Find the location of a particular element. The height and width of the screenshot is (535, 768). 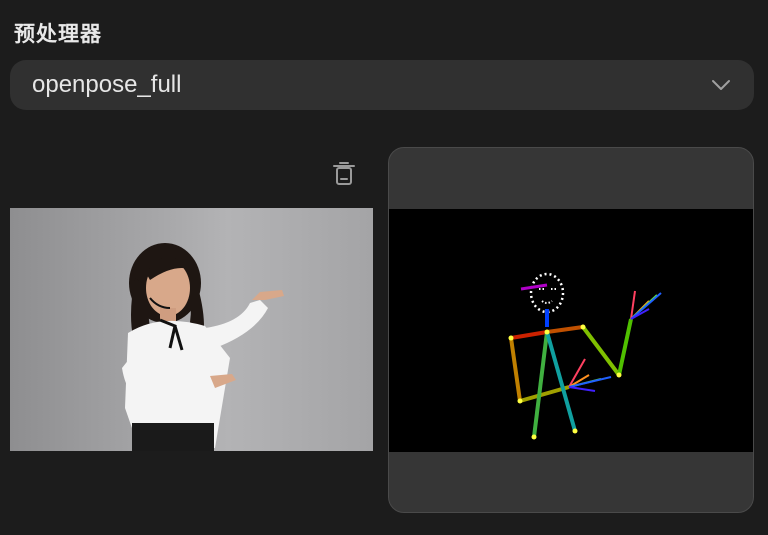

preprocessor-select-value: openpose_full is located at coordinates (107, 84).